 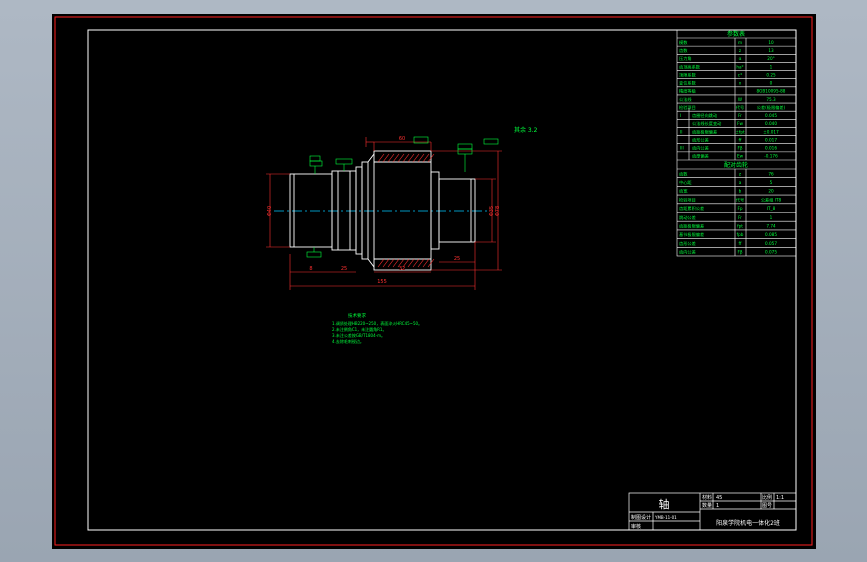 I want to click on param-value: 0.25, so click(x=771, y=74).